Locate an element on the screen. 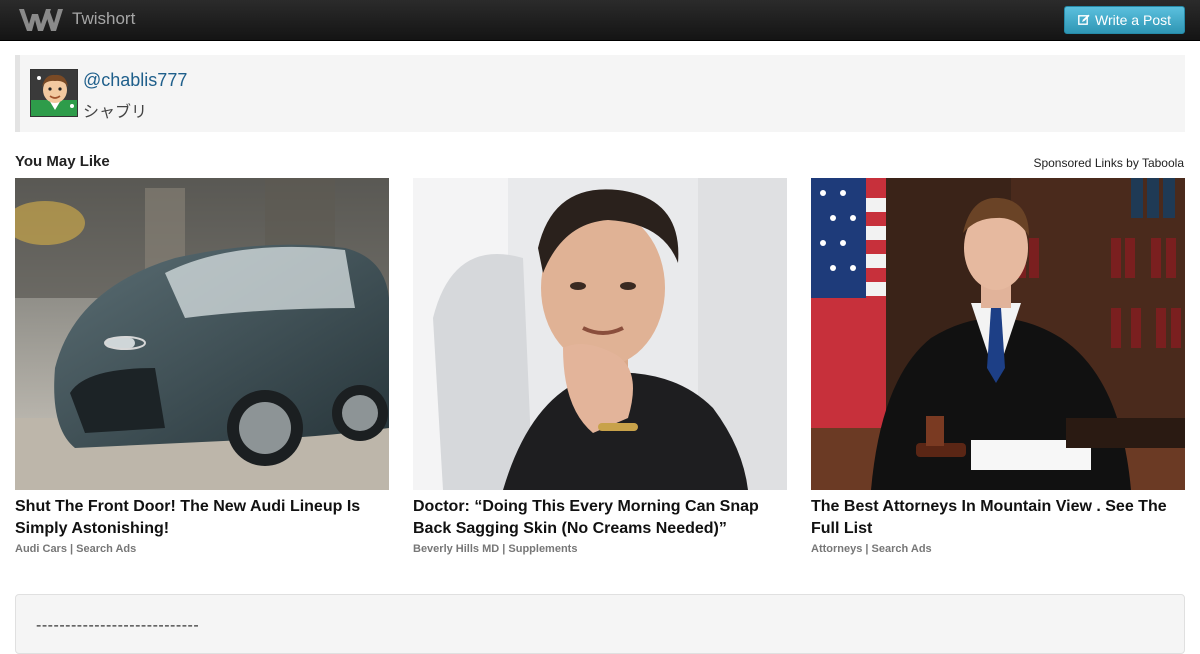 The width and height of the screenshot is (1200, 654). write-post-button: Write a Post is located at coordinates (1124, 20).